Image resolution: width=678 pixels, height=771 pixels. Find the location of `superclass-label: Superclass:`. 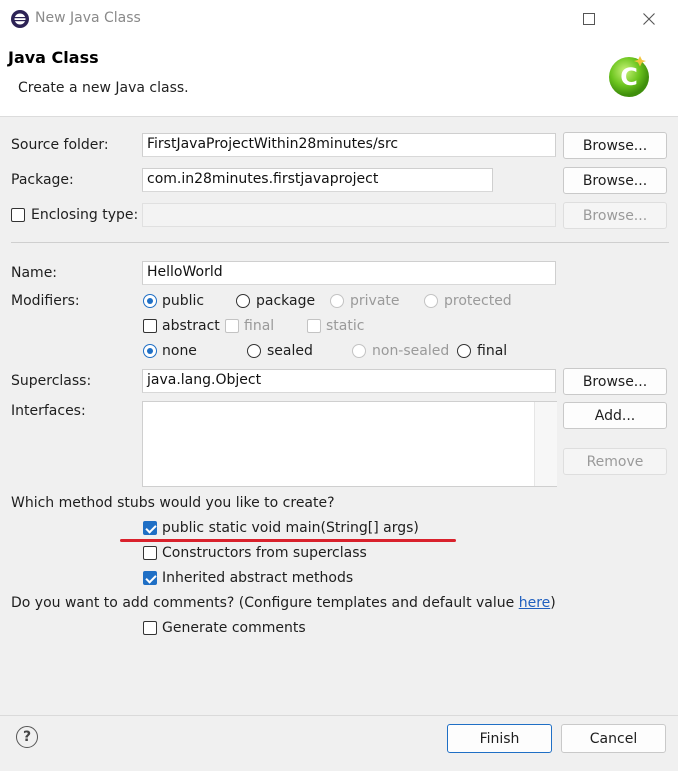

superclass-label: Superclass: is located at coordinates (51, 381).